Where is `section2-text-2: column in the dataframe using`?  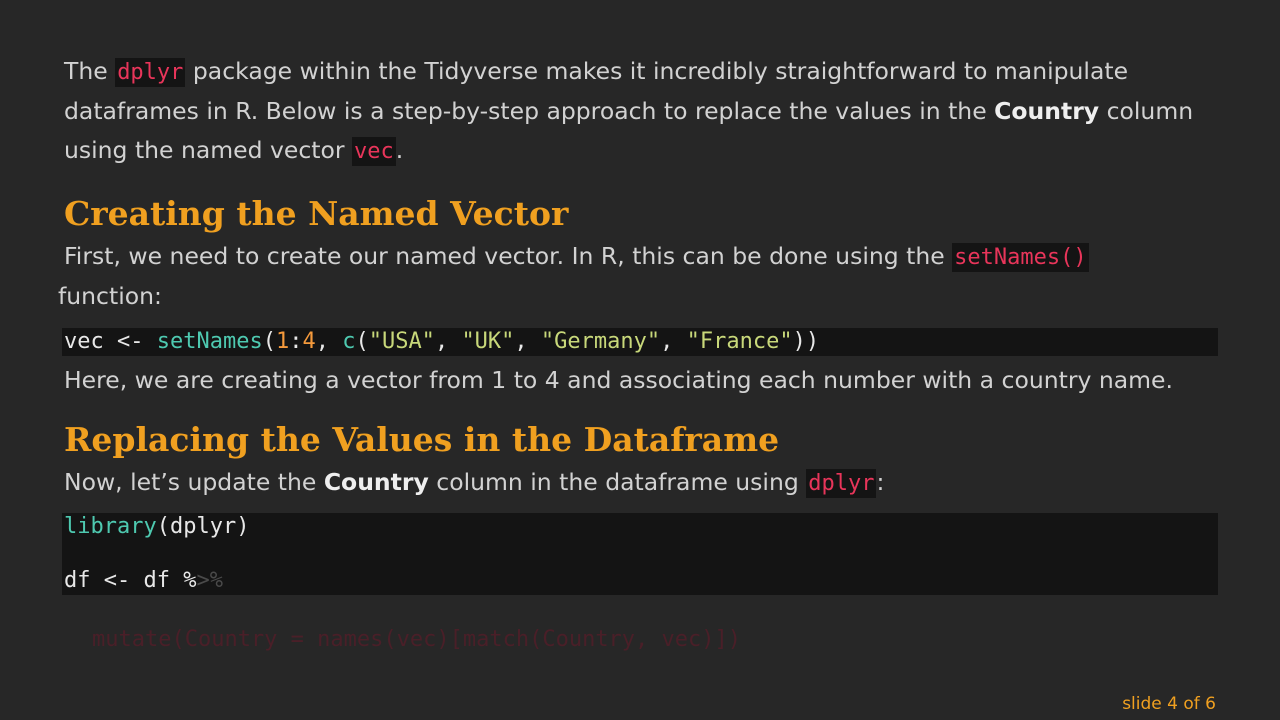
section2-text-2: column in the dataframe using is located at coordinates (617, 482).